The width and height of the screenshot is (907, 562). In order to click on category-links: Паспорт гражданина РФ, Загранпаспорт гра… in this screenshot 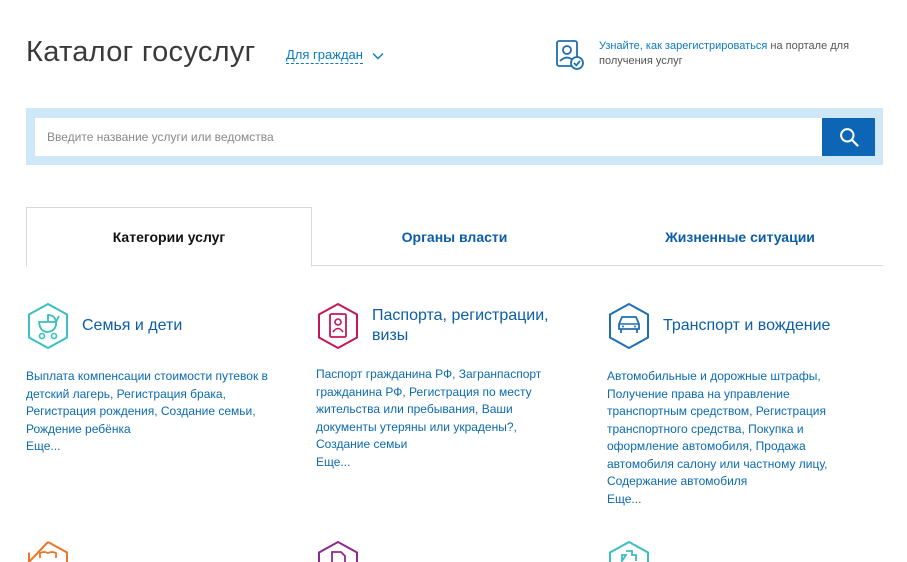, I will do `click(441, 410)`.